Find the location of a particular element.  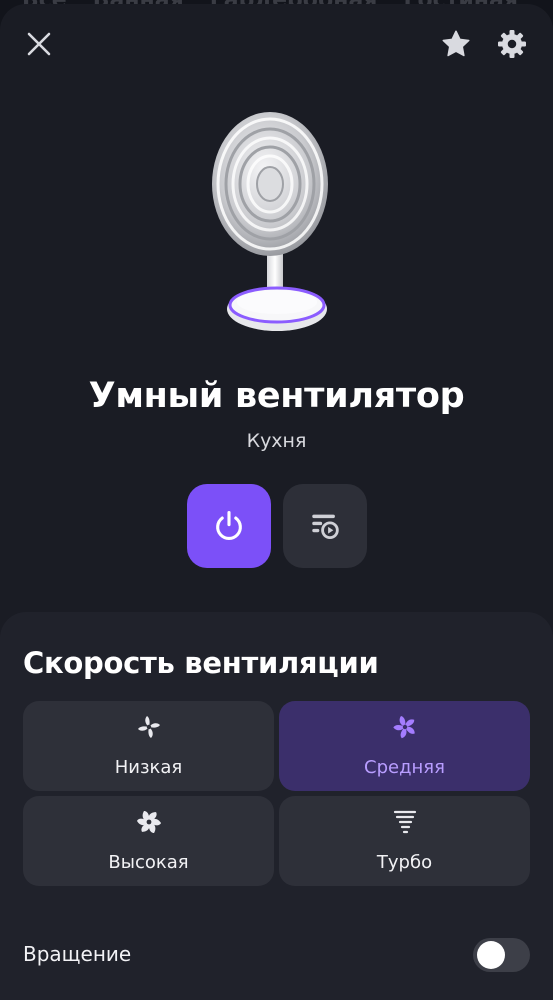

power-button is located at coordinates (229, 526).